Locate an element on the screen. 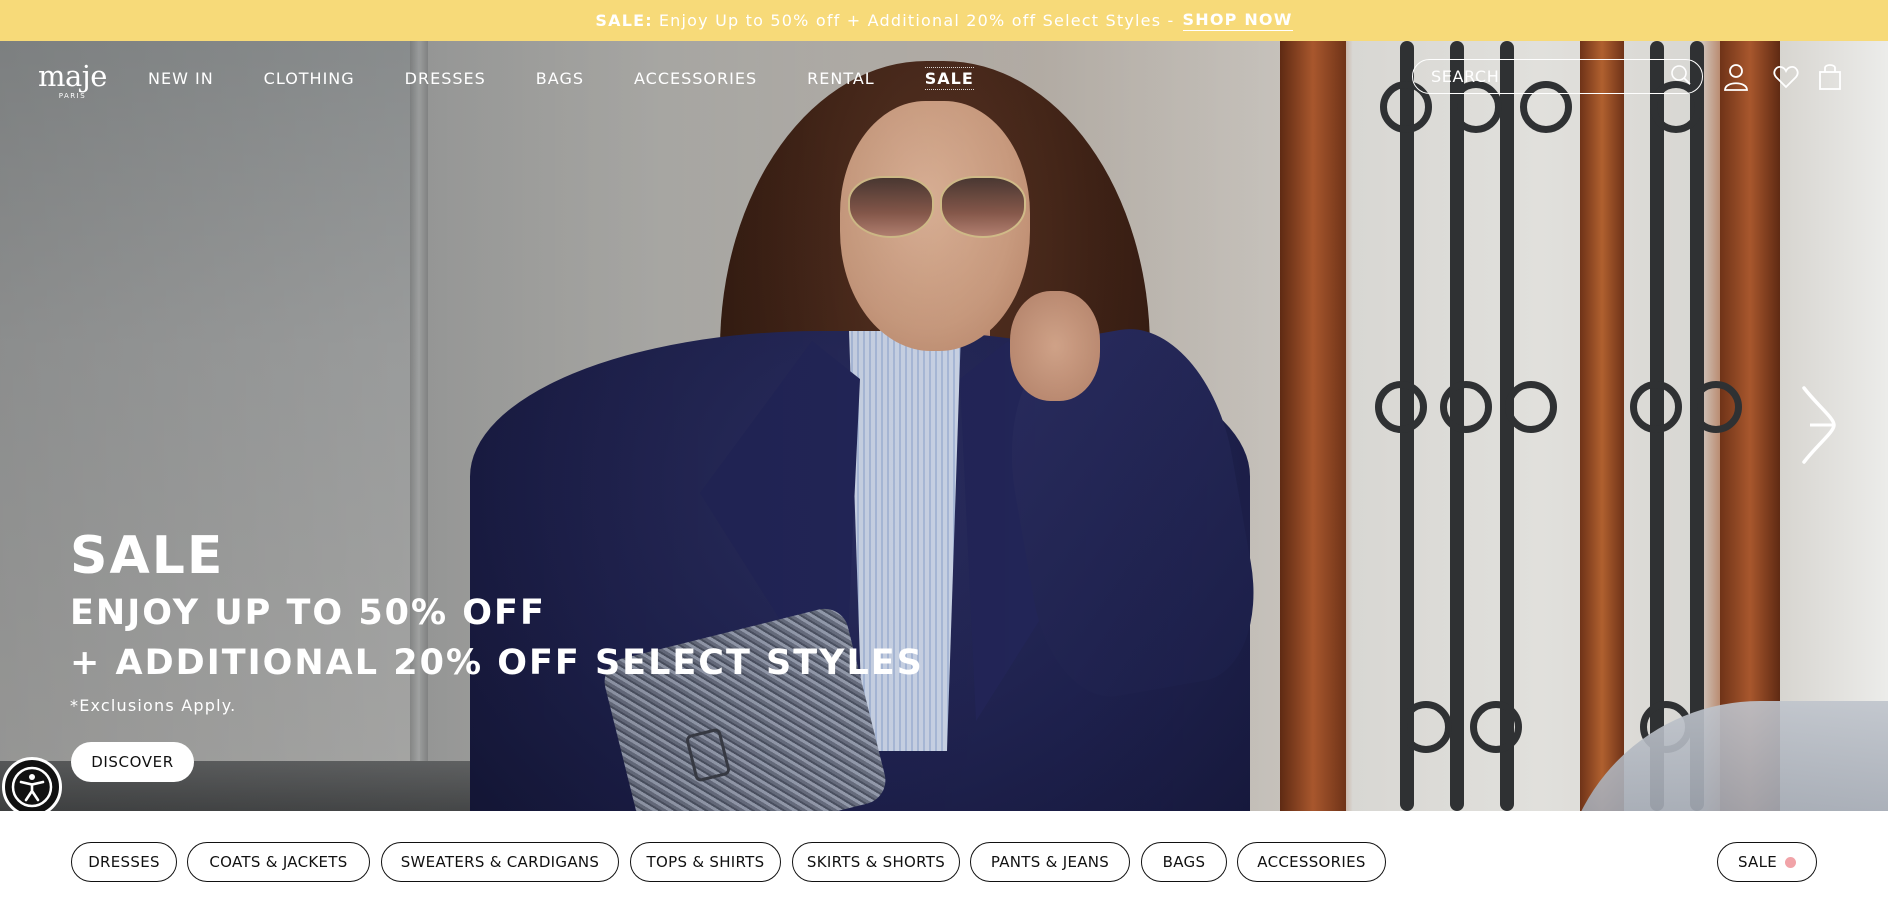 This screenshot has width=1888, height=904. hero-disclaimer: *Exclusions Apply. is located at coordinates (153, 705).